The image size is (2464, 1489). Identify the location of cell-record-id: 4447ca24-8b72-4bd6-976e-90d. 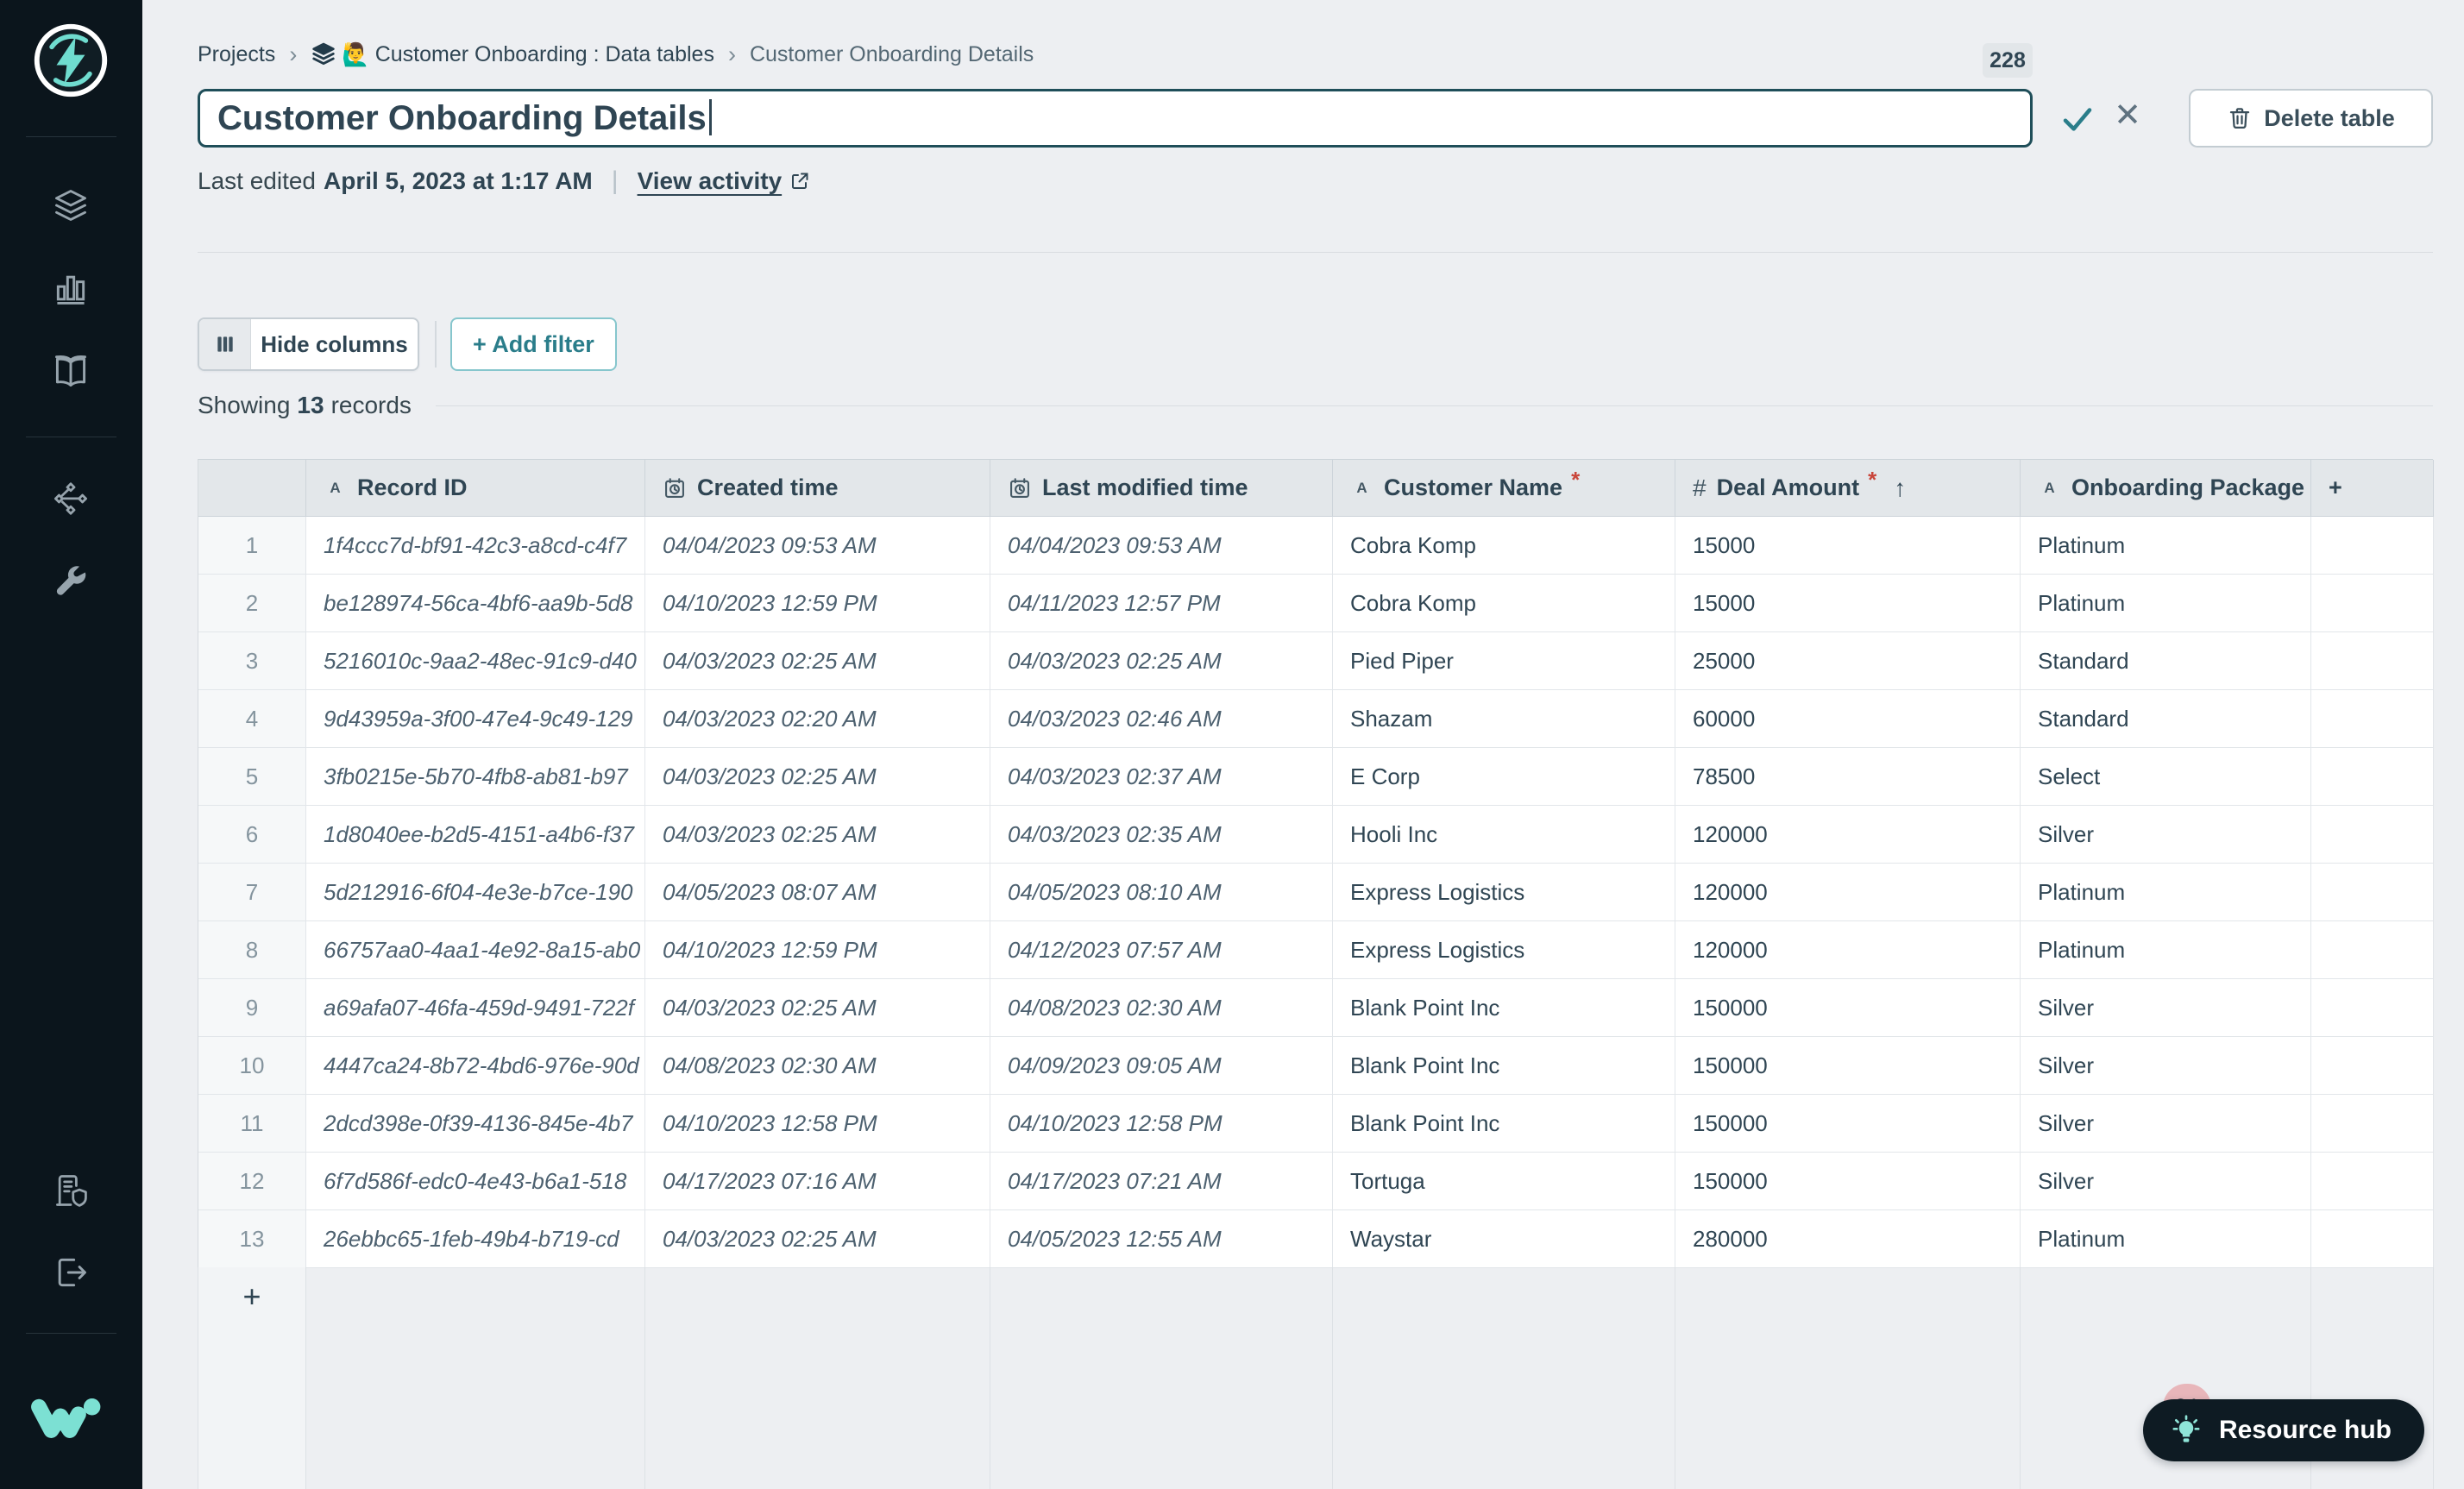
(476, 1066).